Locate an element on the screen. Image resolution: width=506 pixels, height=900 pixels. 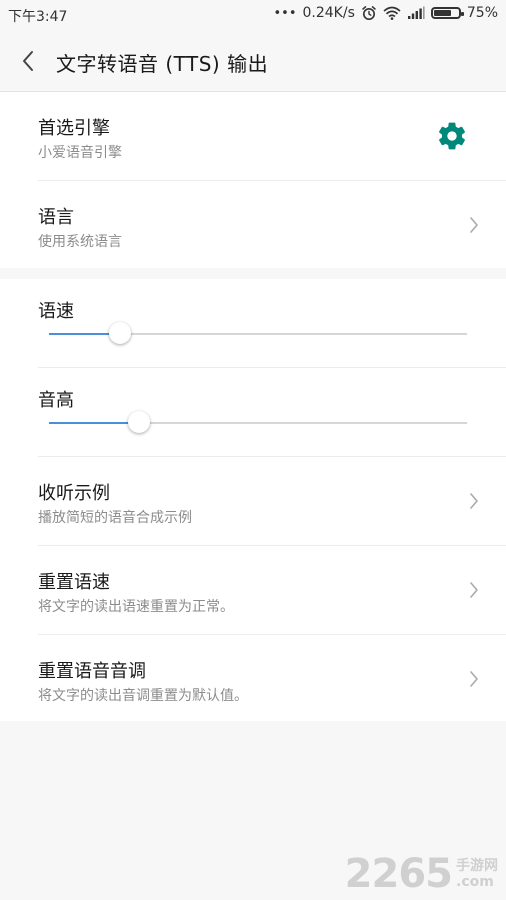
alarm-icon is located at coordinates (369, 13).